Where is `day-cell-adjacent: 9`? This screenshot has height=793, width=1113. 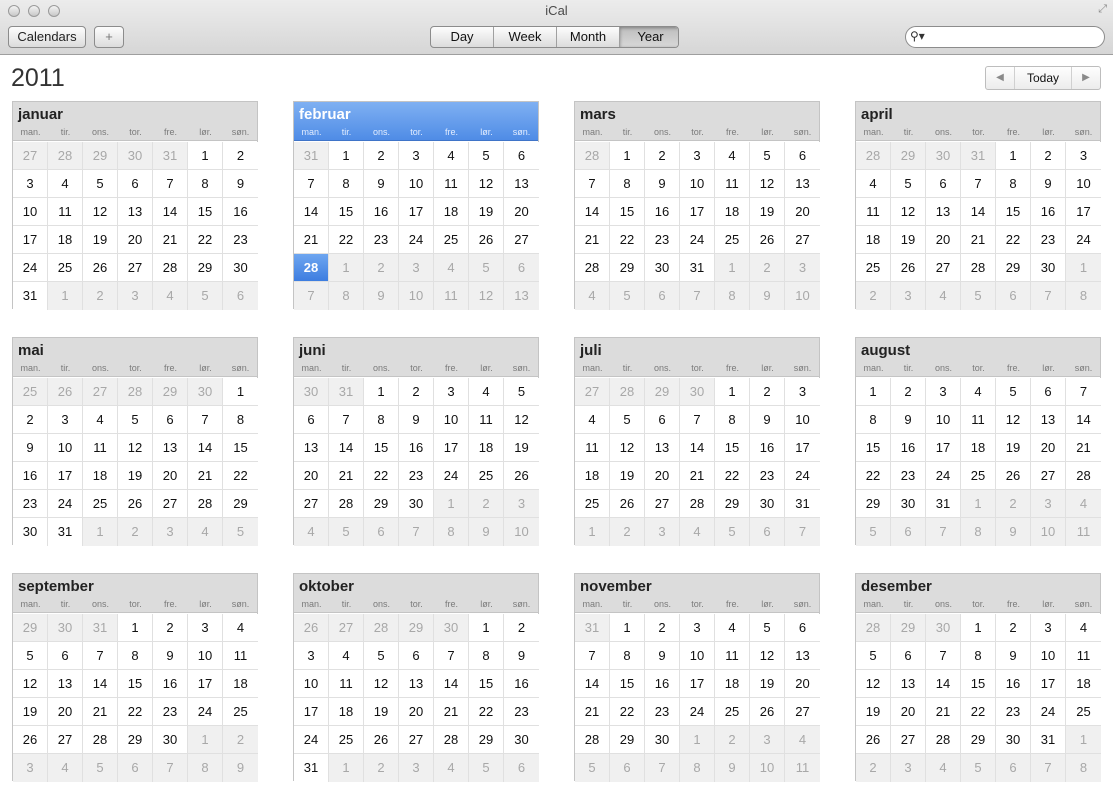 day-cell-adjacent: 9 is located at coordinates (1013, 532).